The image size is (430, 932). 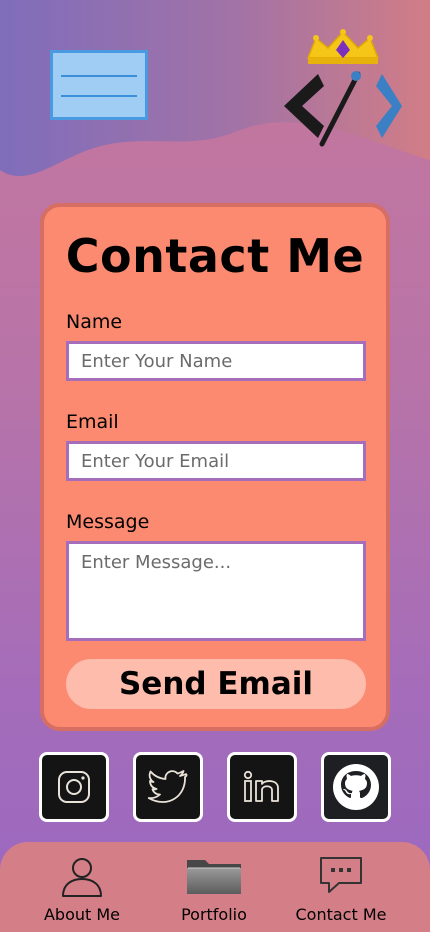 What do you see at coordinates (389, 106) in the screenshot?
I see `right-bracket-icon` at bounding box center [389, 106].